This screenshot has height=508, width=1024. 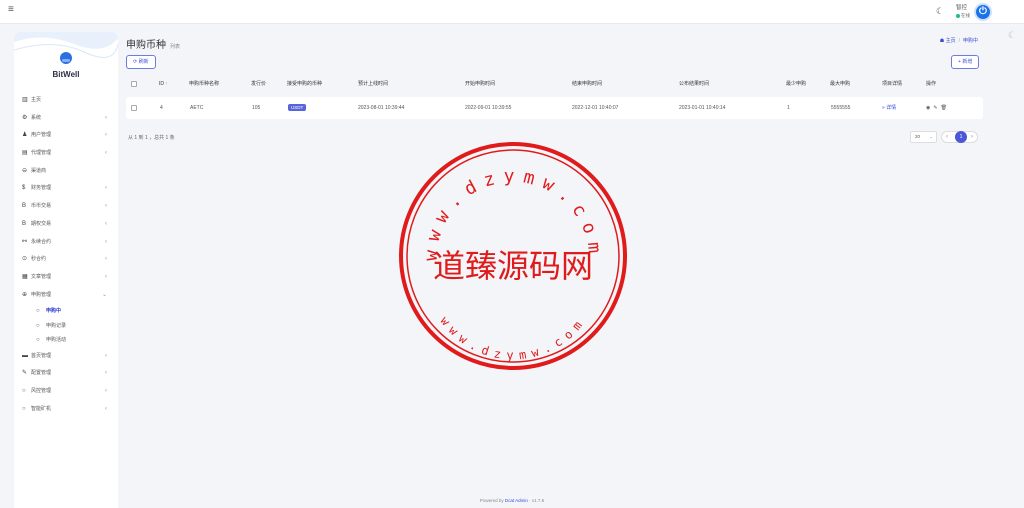 I want to click on watermark-bottom-text: www.dzymw.com, so click(x=512, y=338).